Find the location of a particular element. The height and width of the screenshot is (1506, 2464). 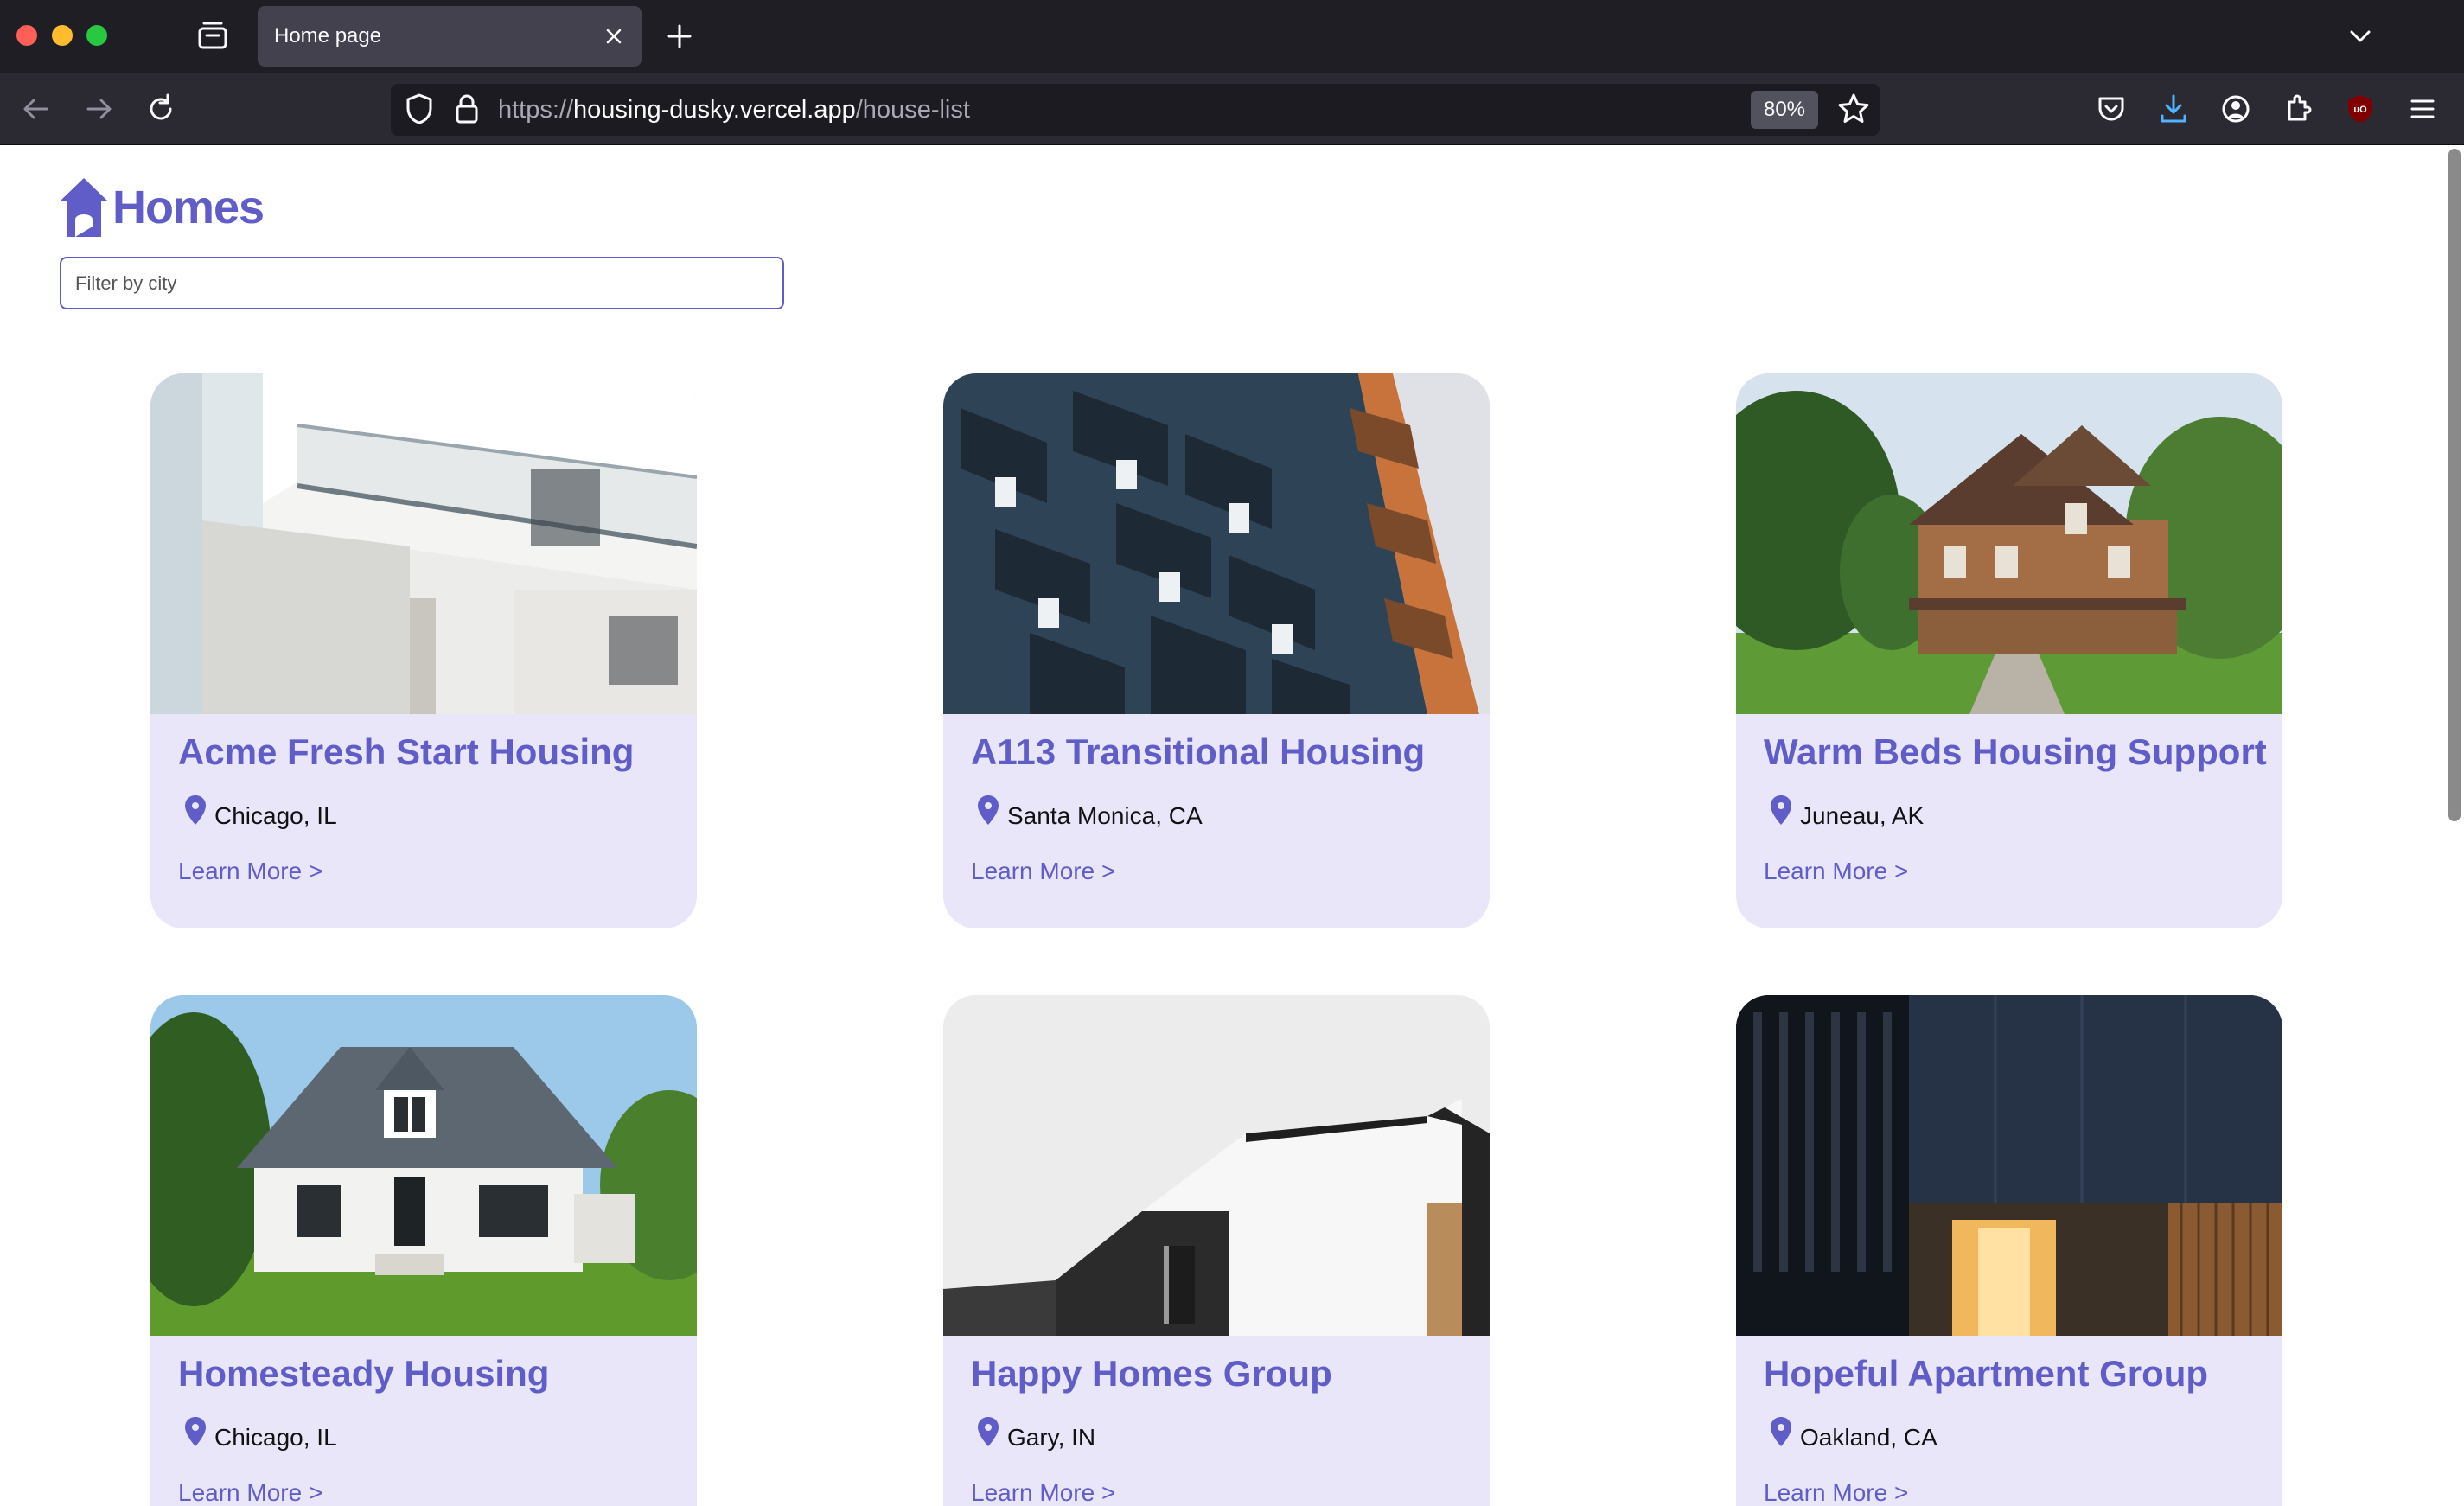

close-window-button is located at coordinates (26, 35).